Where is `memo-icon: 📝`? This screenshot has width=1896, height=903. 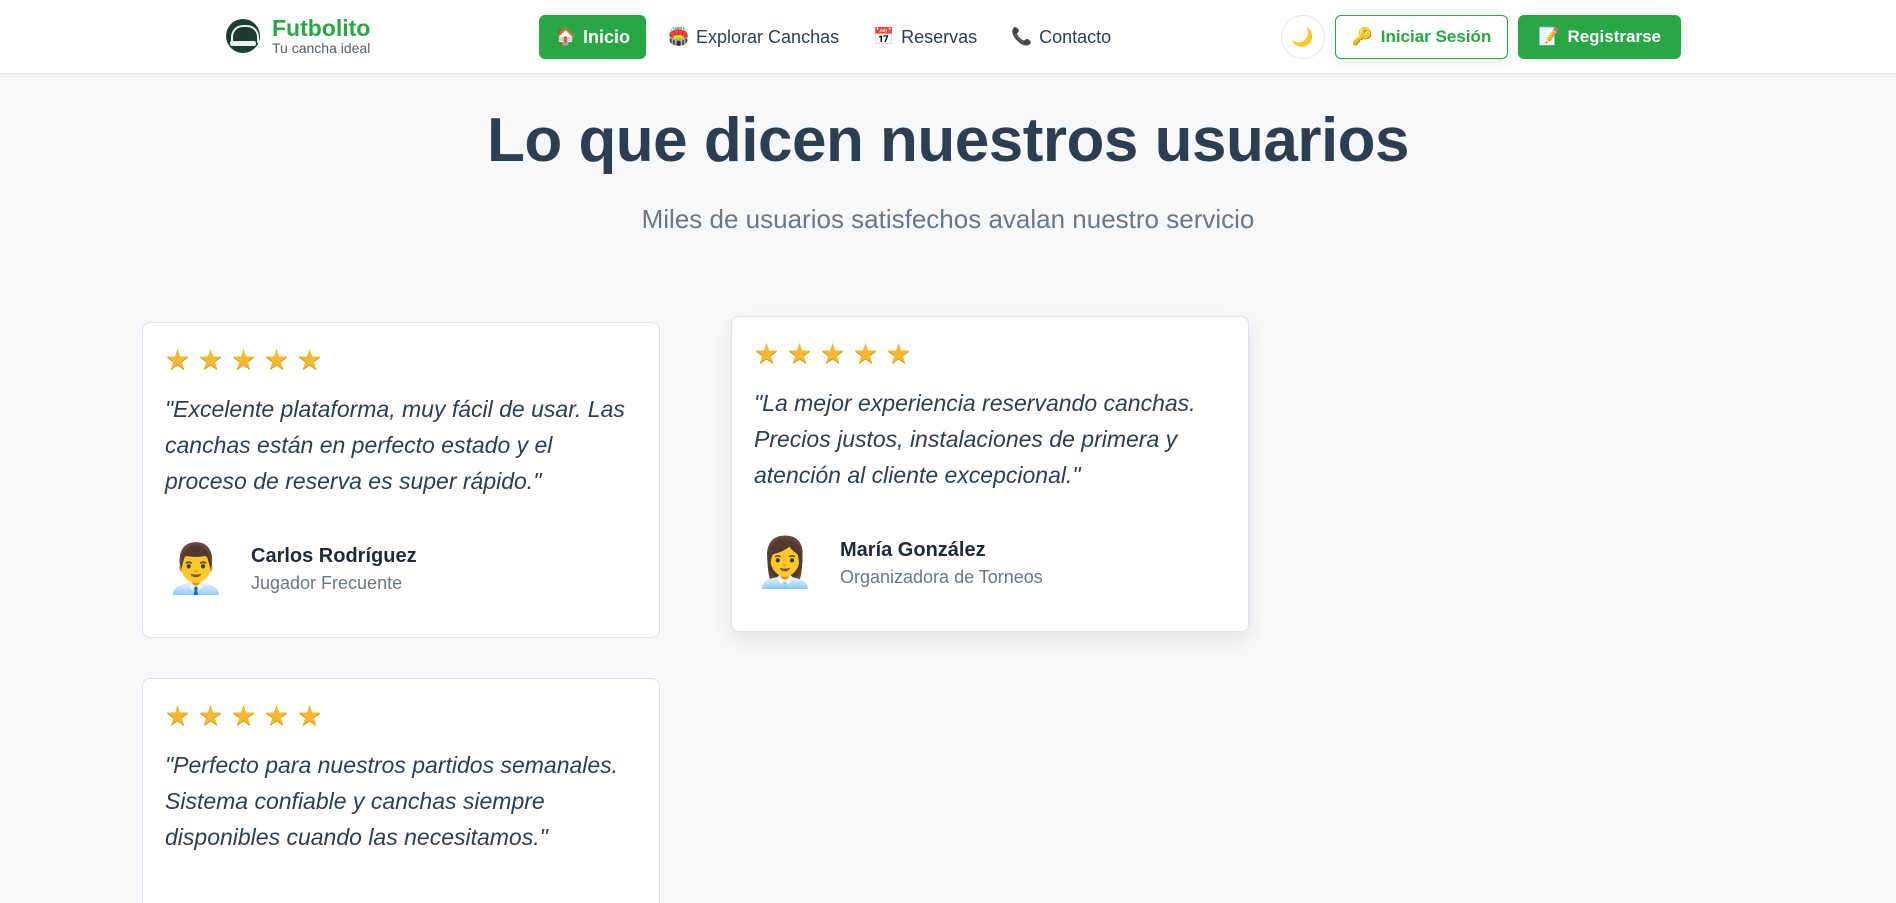 memo-icon: 📝 is located at coordinates (1549, 36).